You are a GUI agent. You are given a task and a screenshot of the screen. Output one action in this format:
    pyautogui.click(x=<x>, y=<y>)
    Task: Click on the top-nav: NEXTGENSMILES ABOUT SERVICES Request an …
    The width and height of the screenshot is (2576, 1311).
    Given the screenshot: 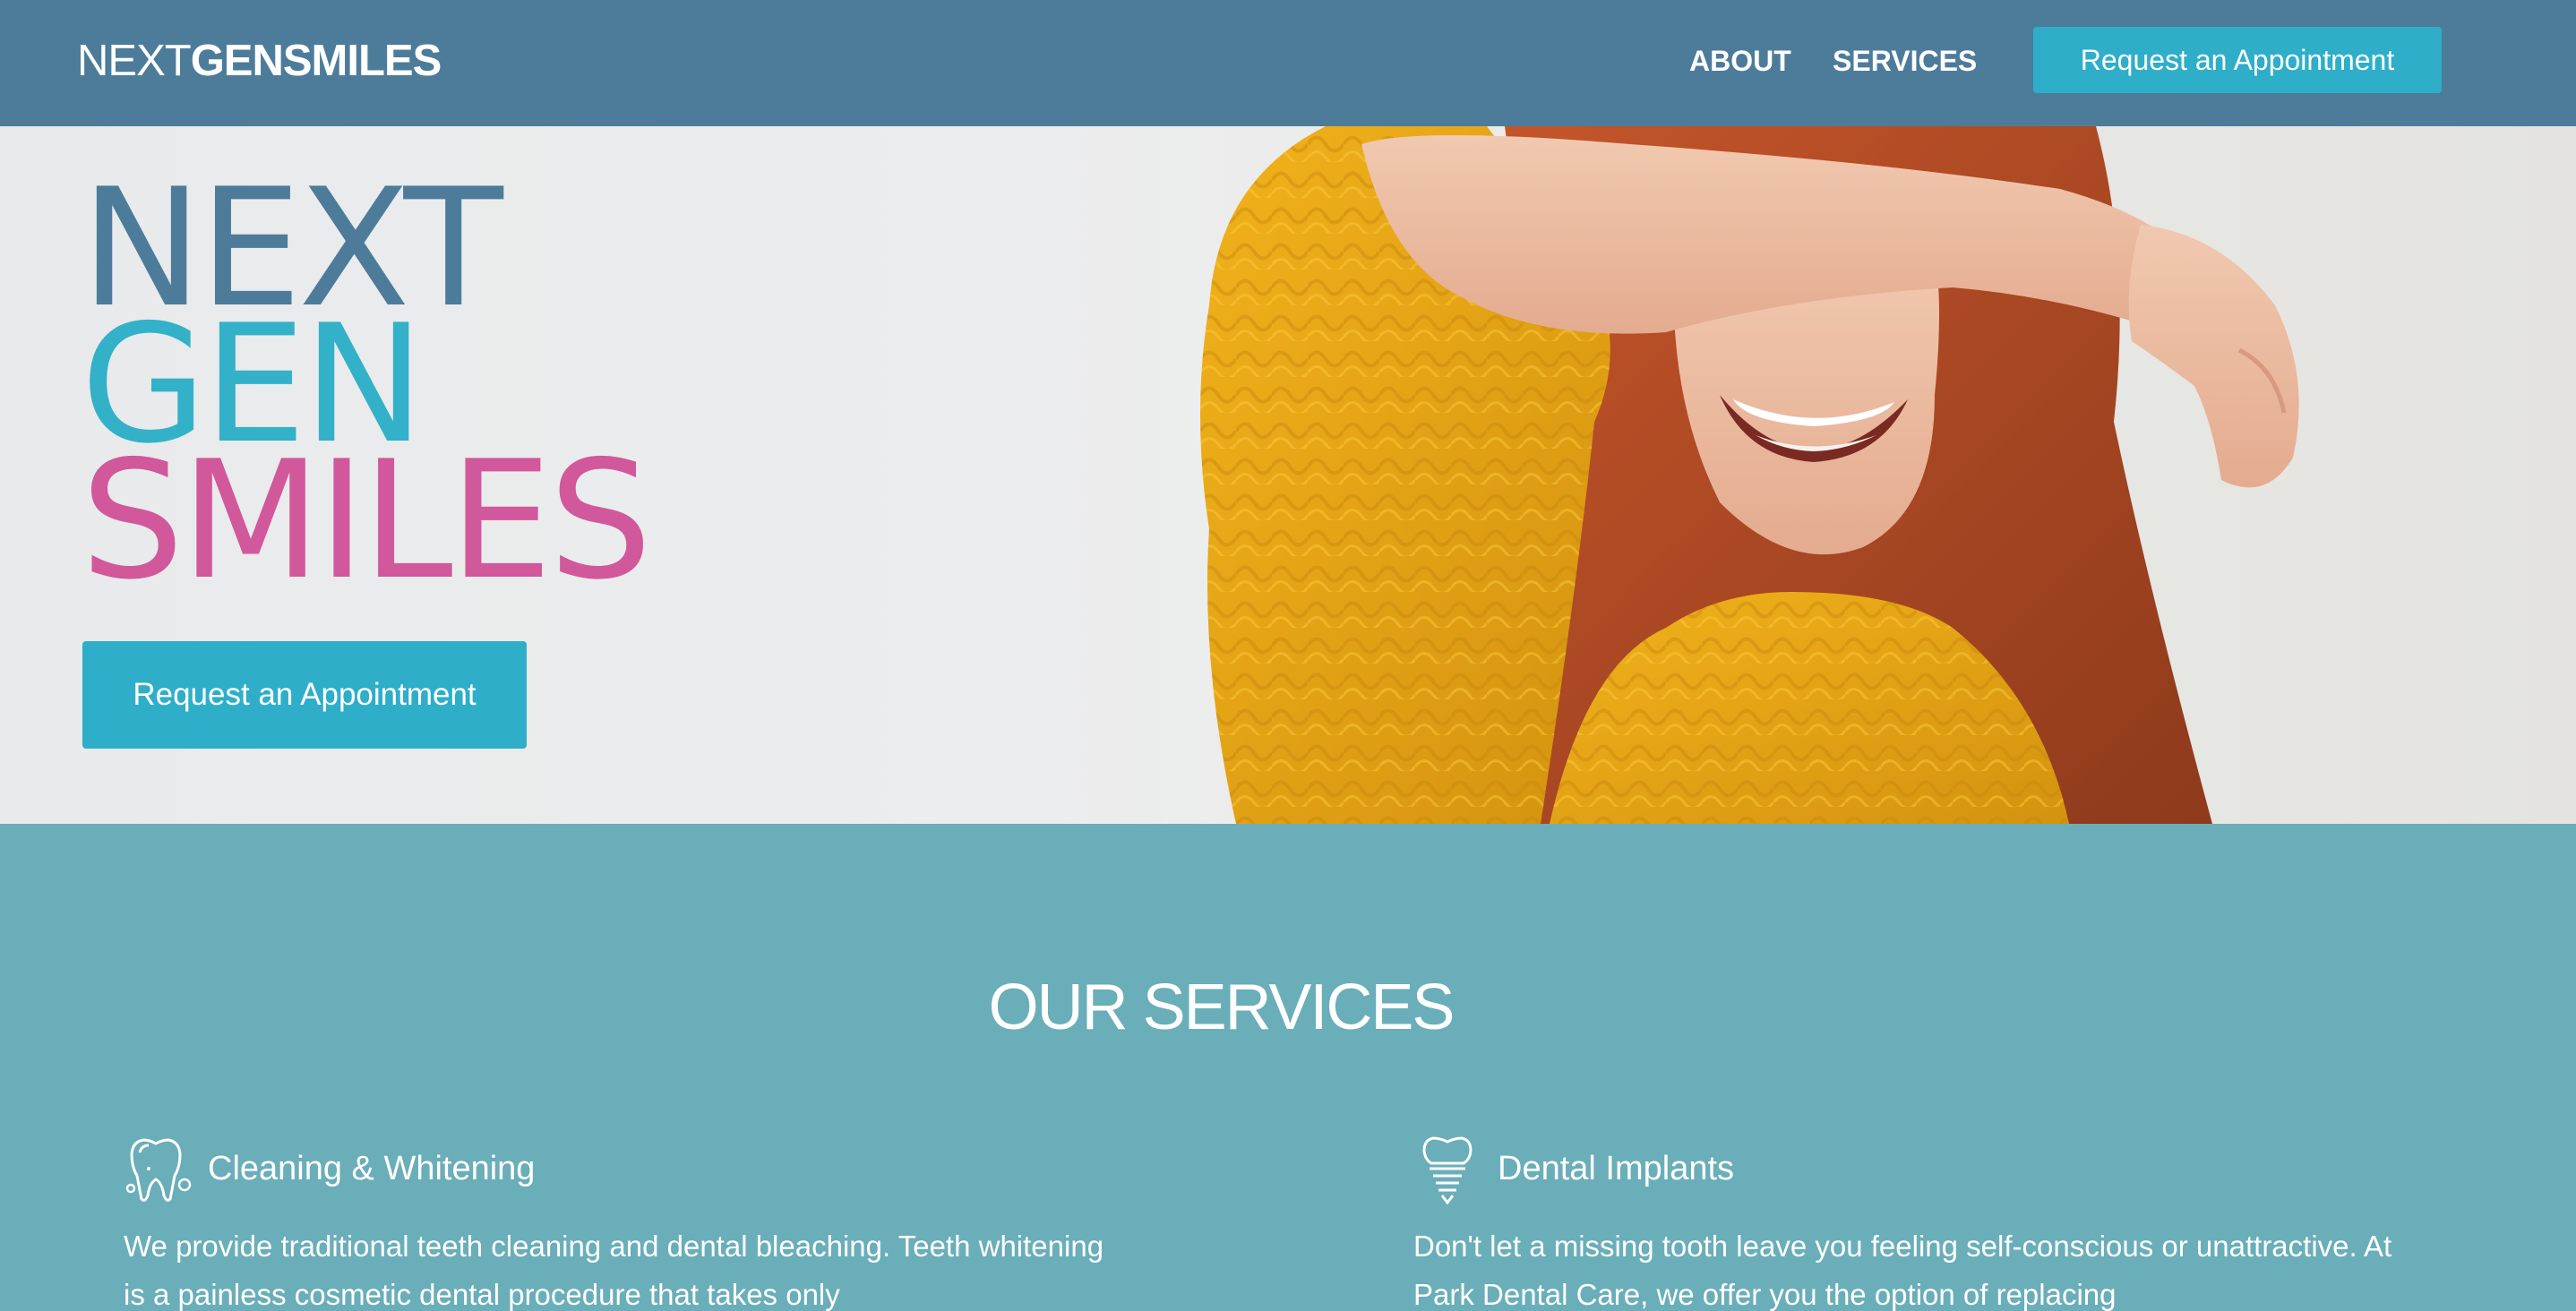 What is the action you would take?
    pyautogui.click(x=1288, y=63)
    